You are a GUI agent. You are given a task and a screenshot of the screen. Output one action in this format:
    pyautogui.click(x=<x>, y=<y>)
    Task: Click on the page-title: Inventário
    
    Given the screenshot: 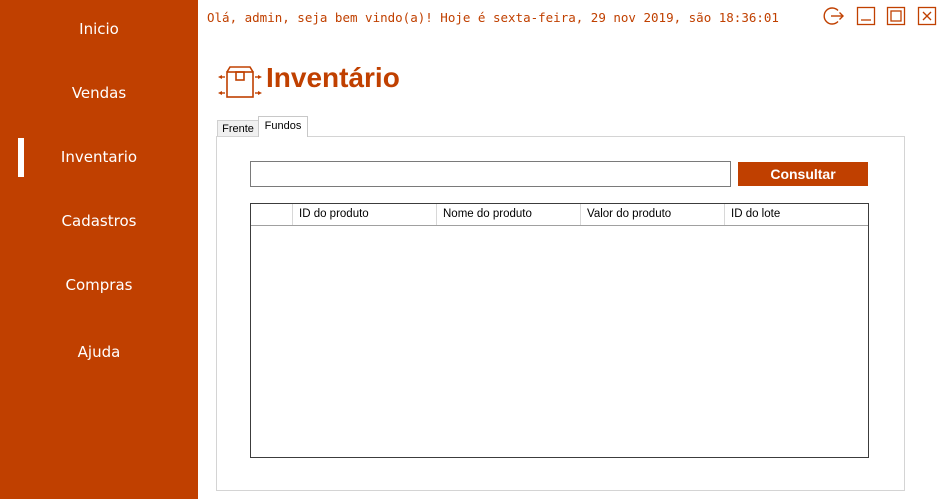 What is the action you would take?
    pyautogui.click(x=333, y=77)
    